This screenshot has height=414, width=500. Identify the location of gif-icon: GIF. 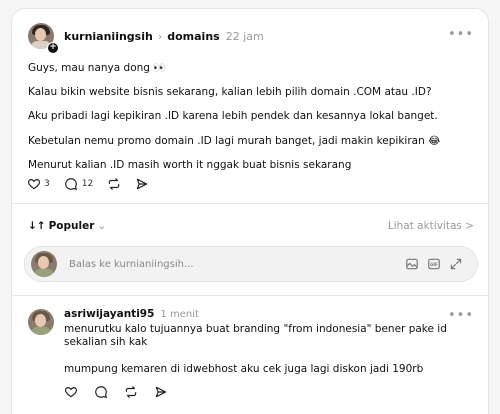
(434, 264).